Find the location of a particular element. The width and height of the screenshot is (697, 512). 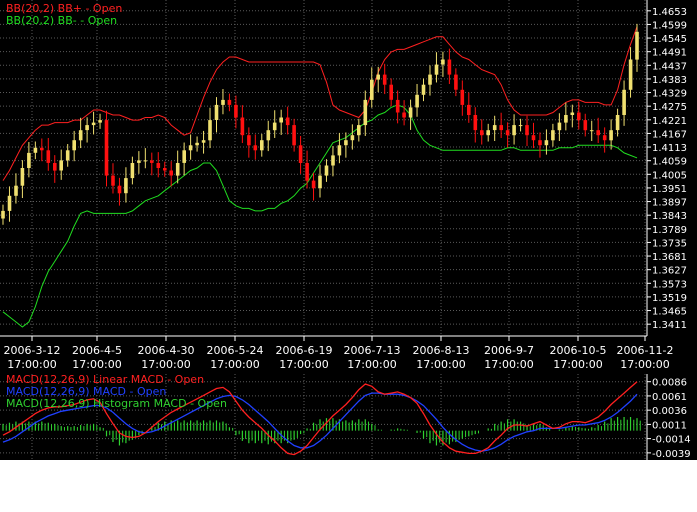

price-tick-label: 1.4275 is located at coordinates (669, 107).